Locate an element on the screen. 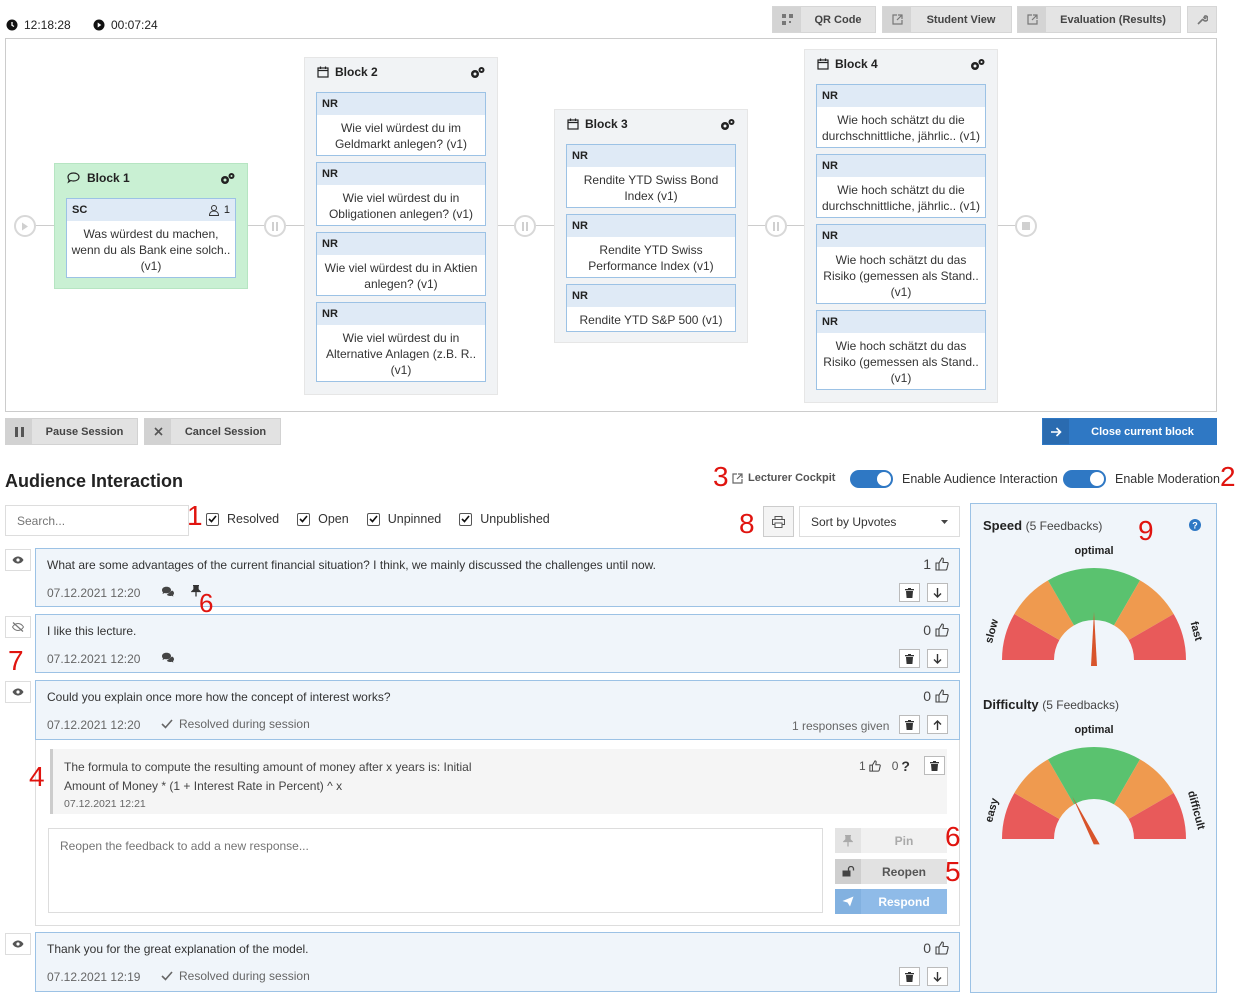 The width and height of the screenshot is (1243, 999). question-mark-icon: ? is located at coordinates (905, 766).